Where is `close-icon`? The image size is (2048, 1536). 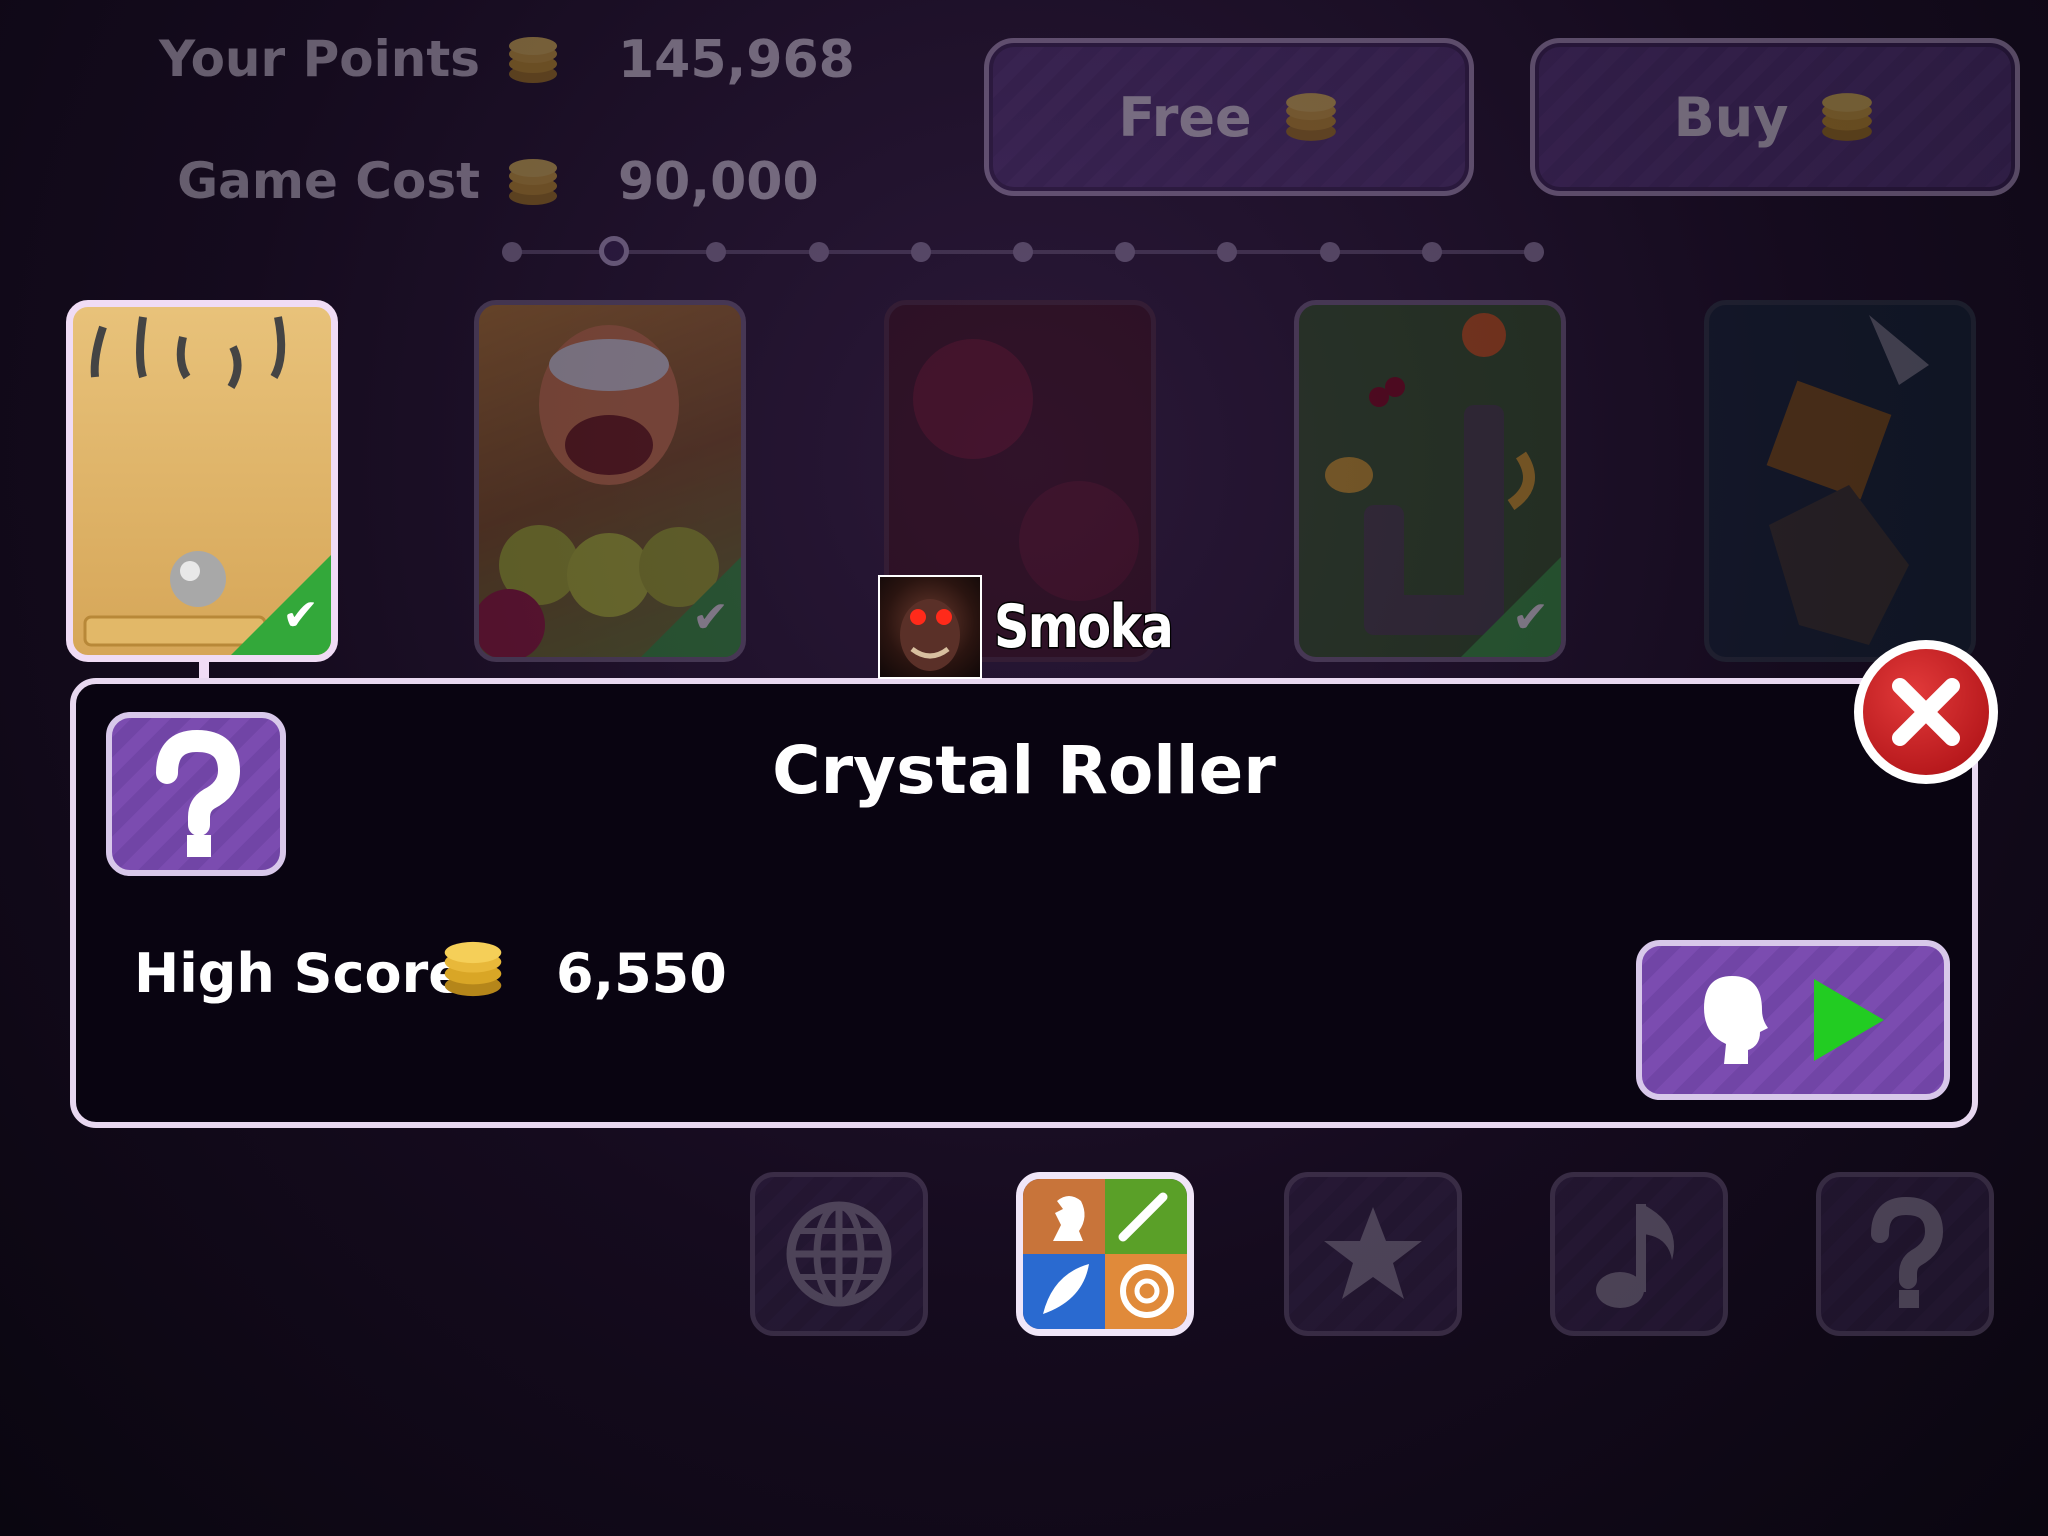
close-icon is located at coordinates (1926, 712).